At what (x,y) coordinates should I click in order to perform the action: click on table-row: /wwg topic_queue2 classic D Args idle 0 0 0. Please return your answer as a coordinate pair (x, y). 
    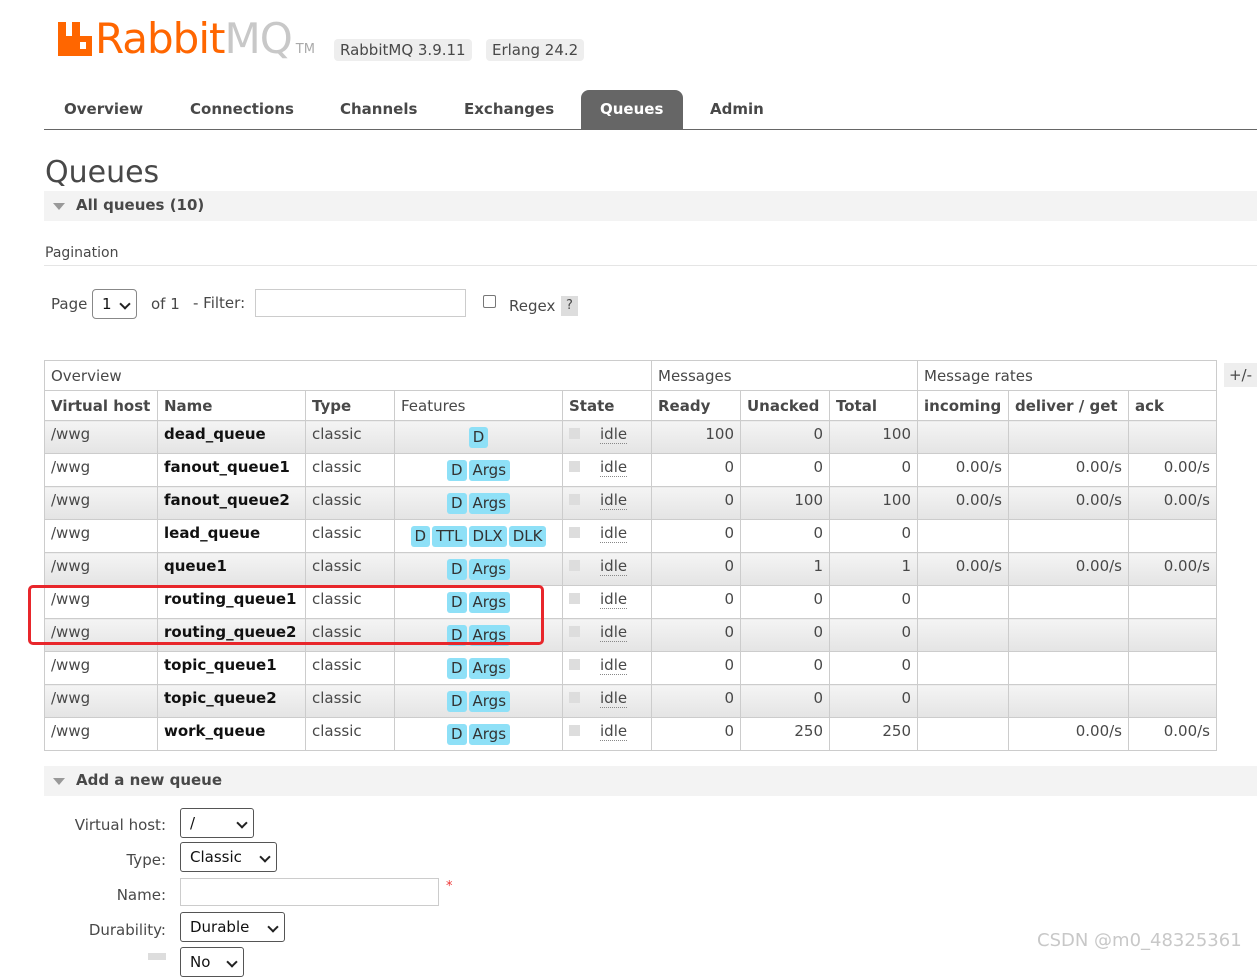
    Looking at the image, I should click on (630, 701).